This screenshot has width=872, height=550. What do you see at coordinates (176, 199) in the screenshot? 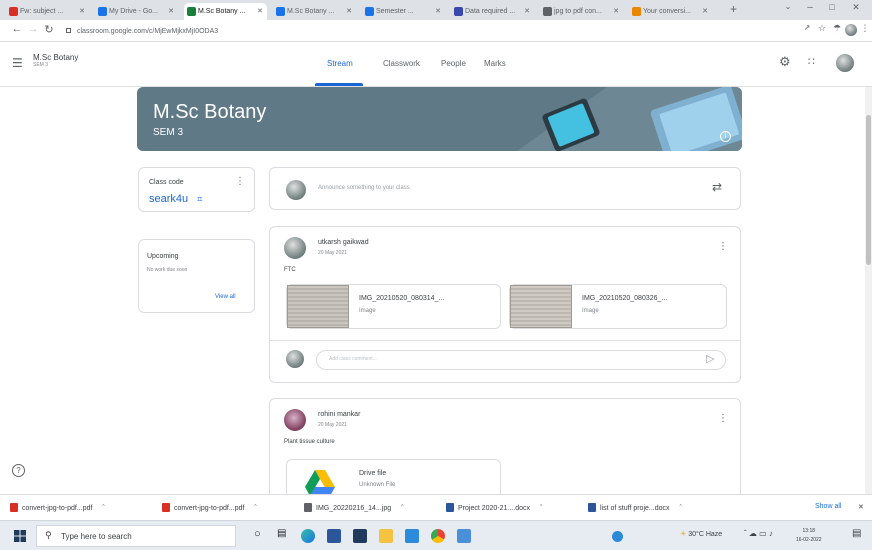
I see `class-code-value: seark4u ⌗` at bounding box center [176, 199].